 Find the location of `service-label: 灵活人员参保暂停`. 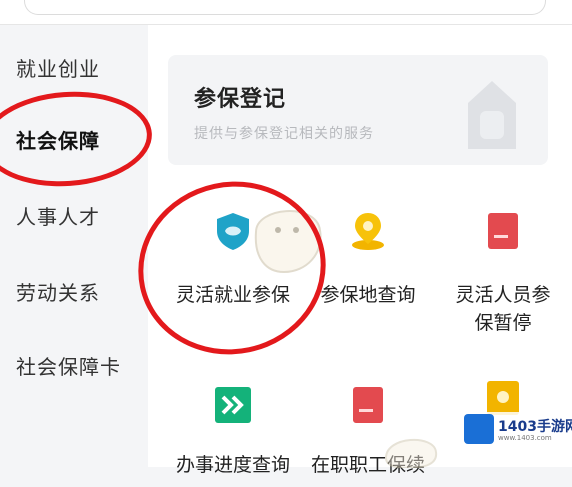

service-label: 灵活人员参保暂停 is located at coordinates (503, 309).